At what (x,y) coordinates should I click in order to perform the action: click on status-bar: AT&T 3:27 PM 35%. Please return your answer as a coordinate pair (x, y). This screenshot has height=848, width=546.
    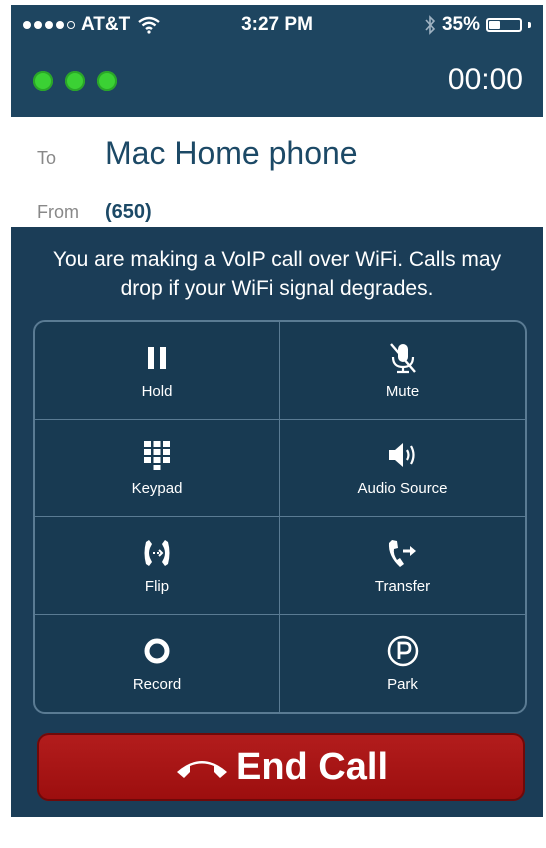
    Looking at the image, I should click on (277, 25).